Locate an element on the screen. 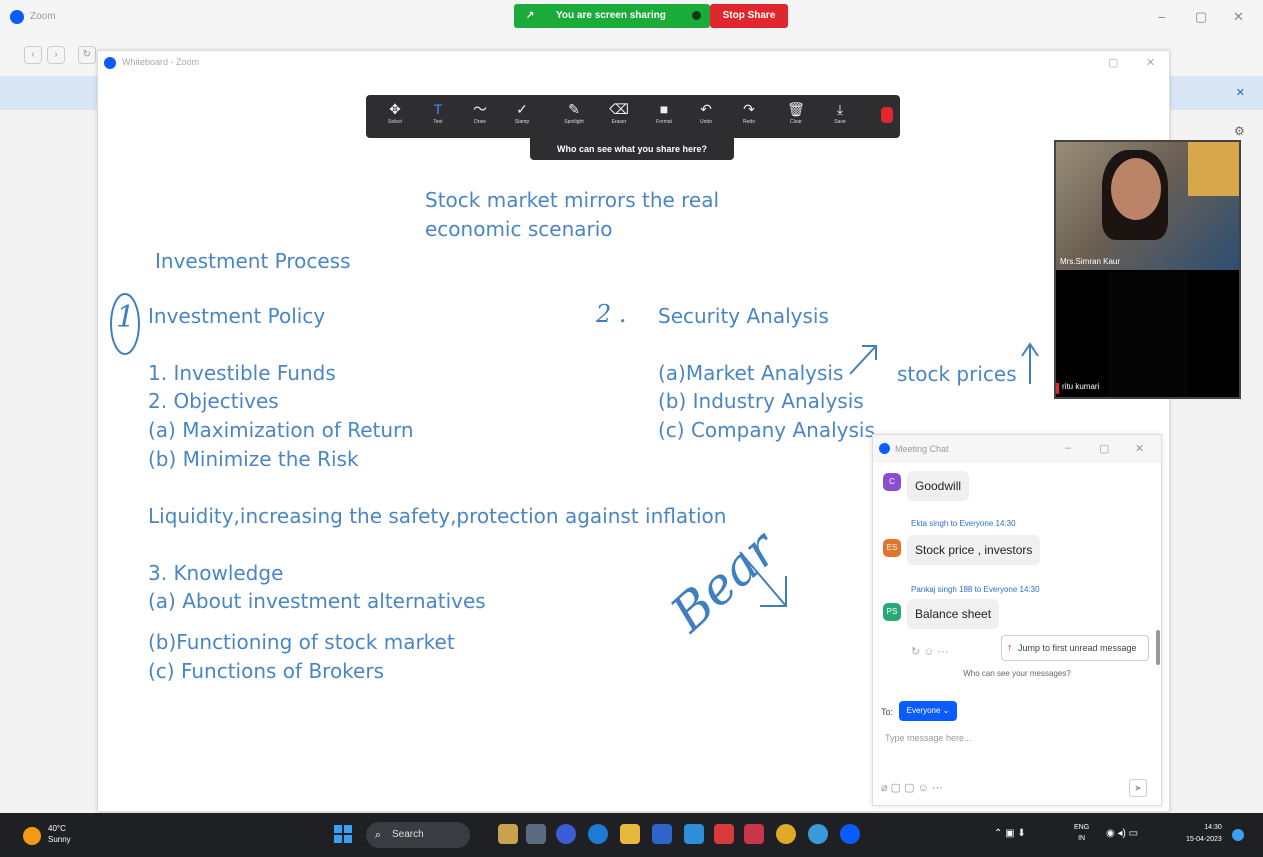 The height and width of the screenshot is (857, 1263). tool-label: Draw is located at coordinates (480, 122).